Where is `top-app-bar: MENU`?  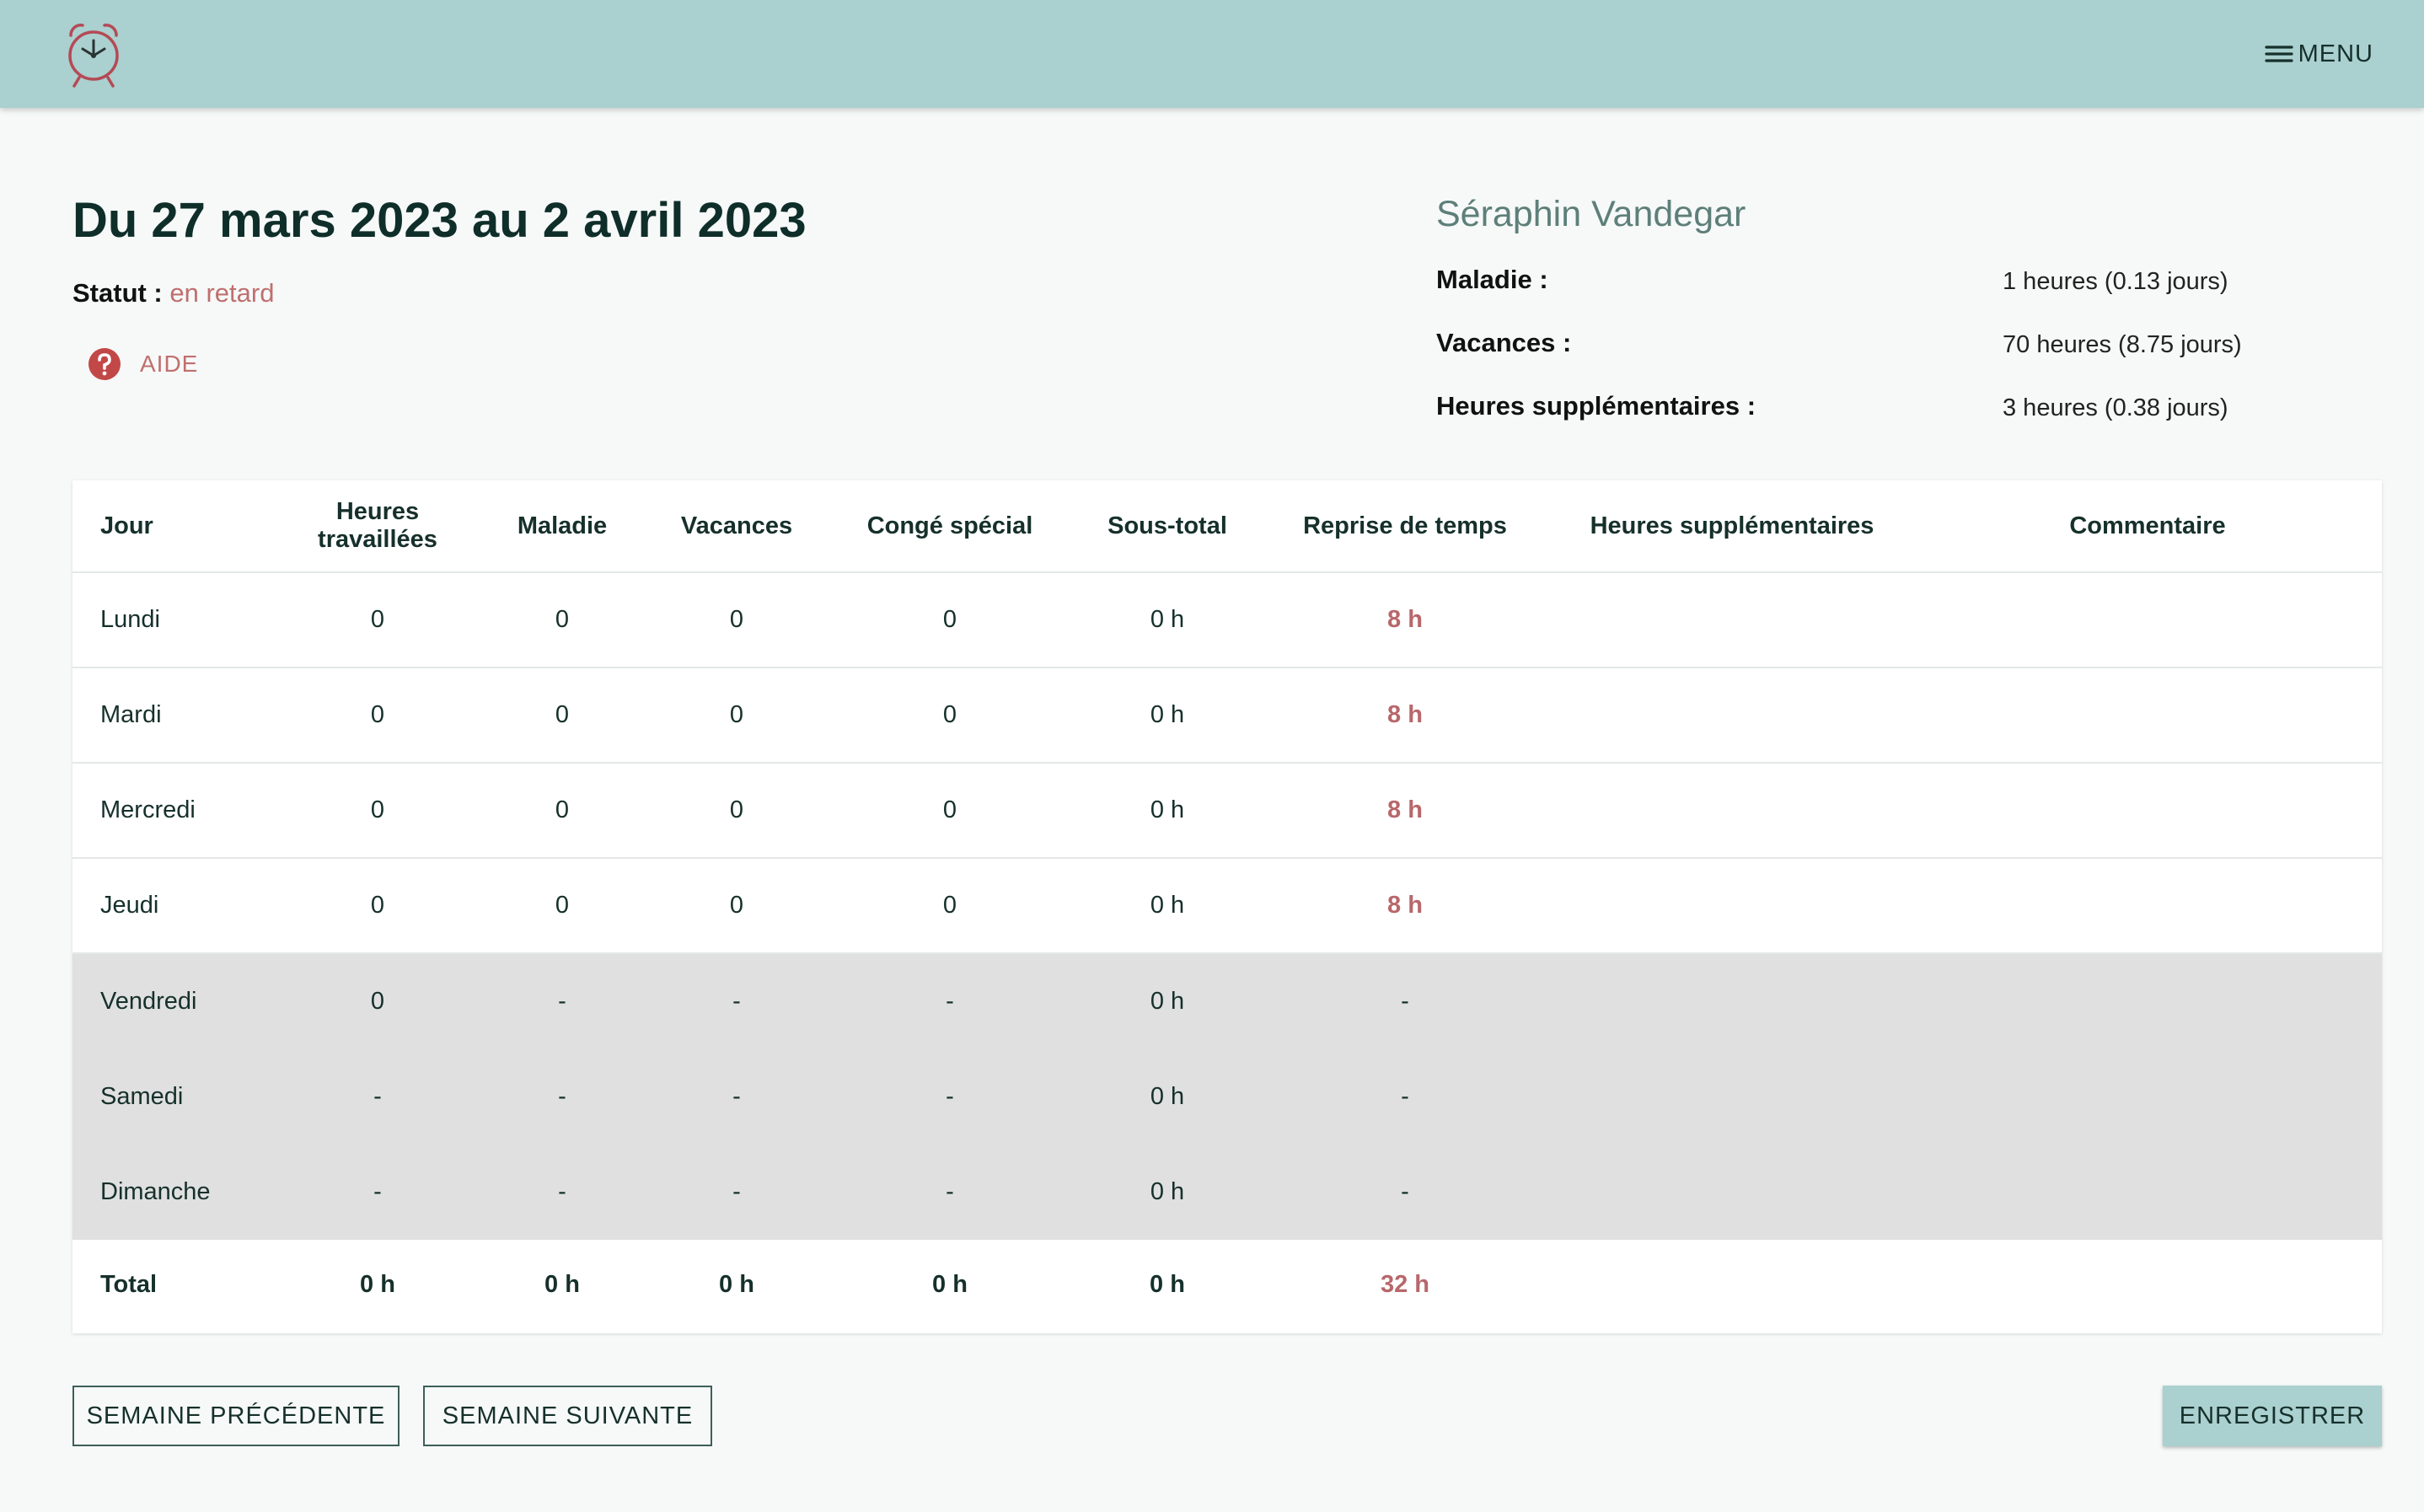 top-app-bar: MENU is located at coordinates (1212, 54).